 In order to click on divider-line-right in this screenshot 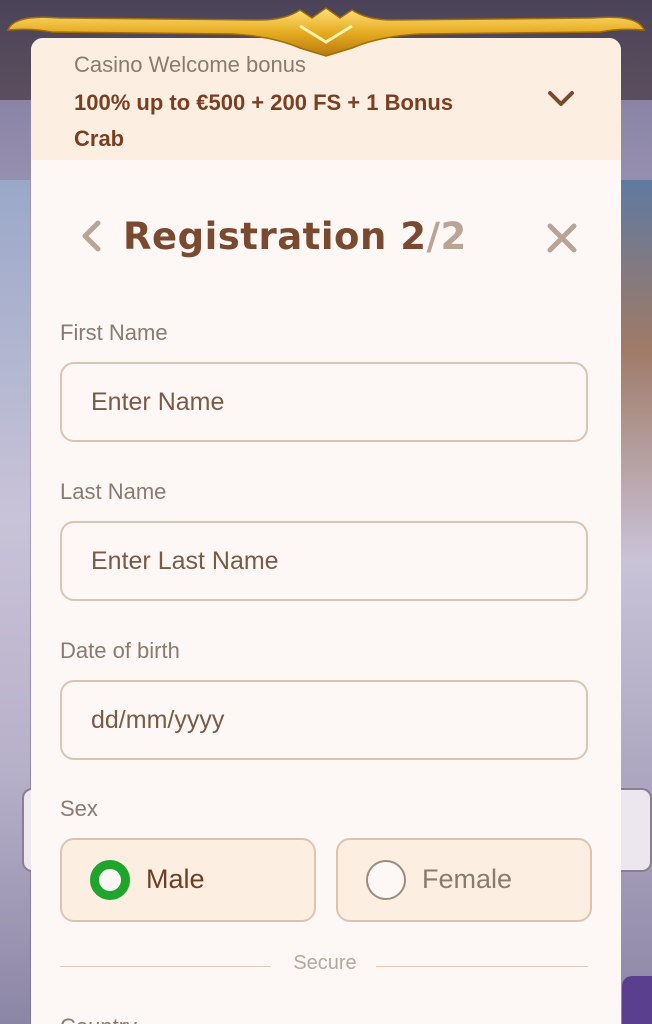, I will do `click(482, 966)`.